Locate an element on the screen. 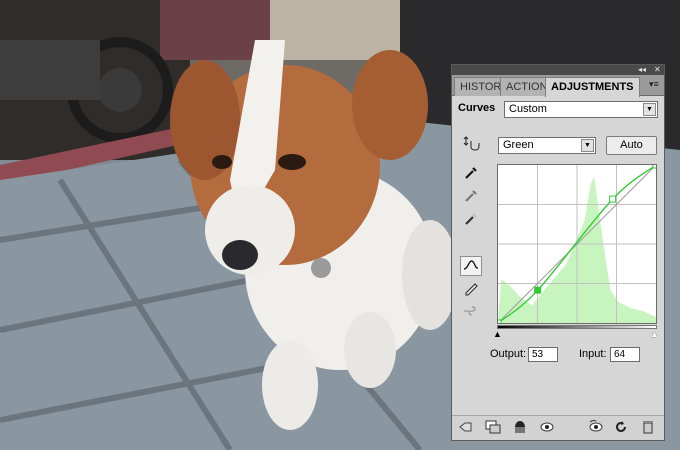 This screenshot has width=680, height=450. curves-graph is located at coordinates (577, 244).